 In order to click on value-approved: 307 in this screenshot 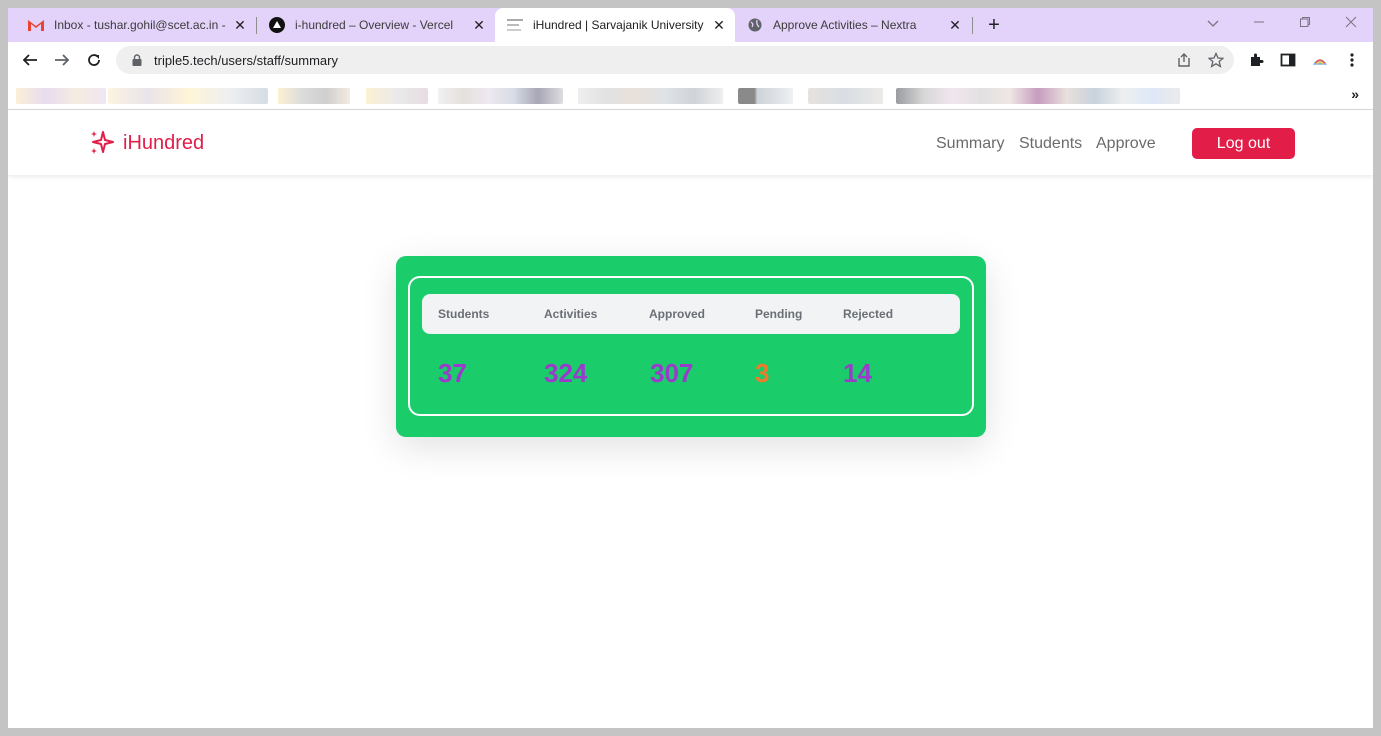, I will do `click(672, 373)`.